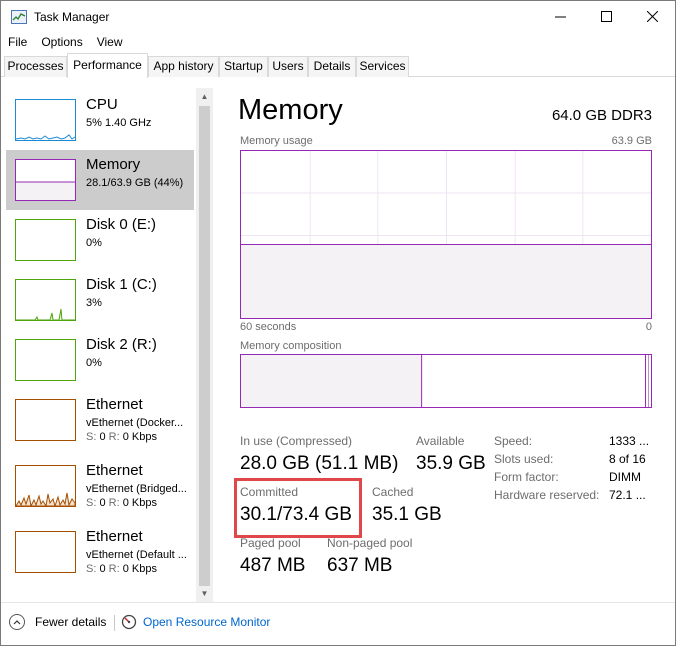  Describe the element at coordinates (204, 593) in the screenshot. I see `scroll-down-icon: ▼` at that location.